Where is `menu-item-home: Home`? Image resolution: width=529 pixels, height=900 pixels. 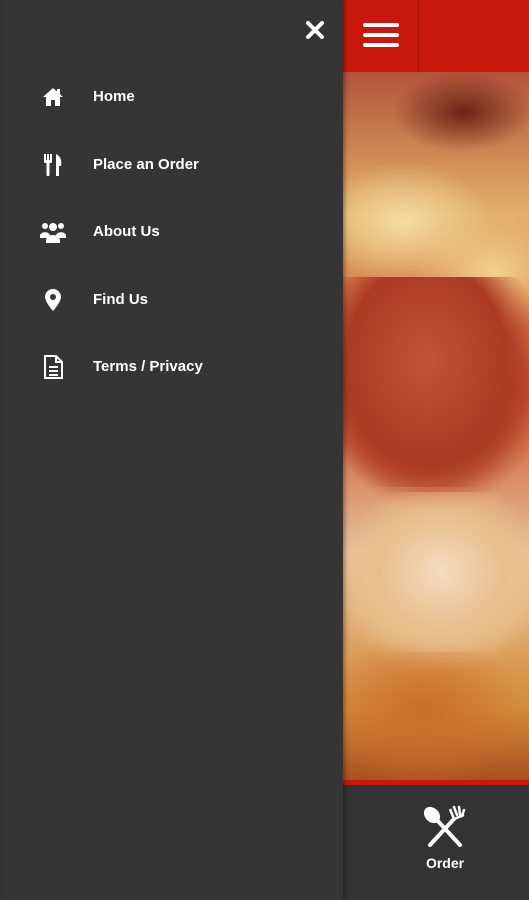
menu-item-home: Home is located at coordinates (173, 96).